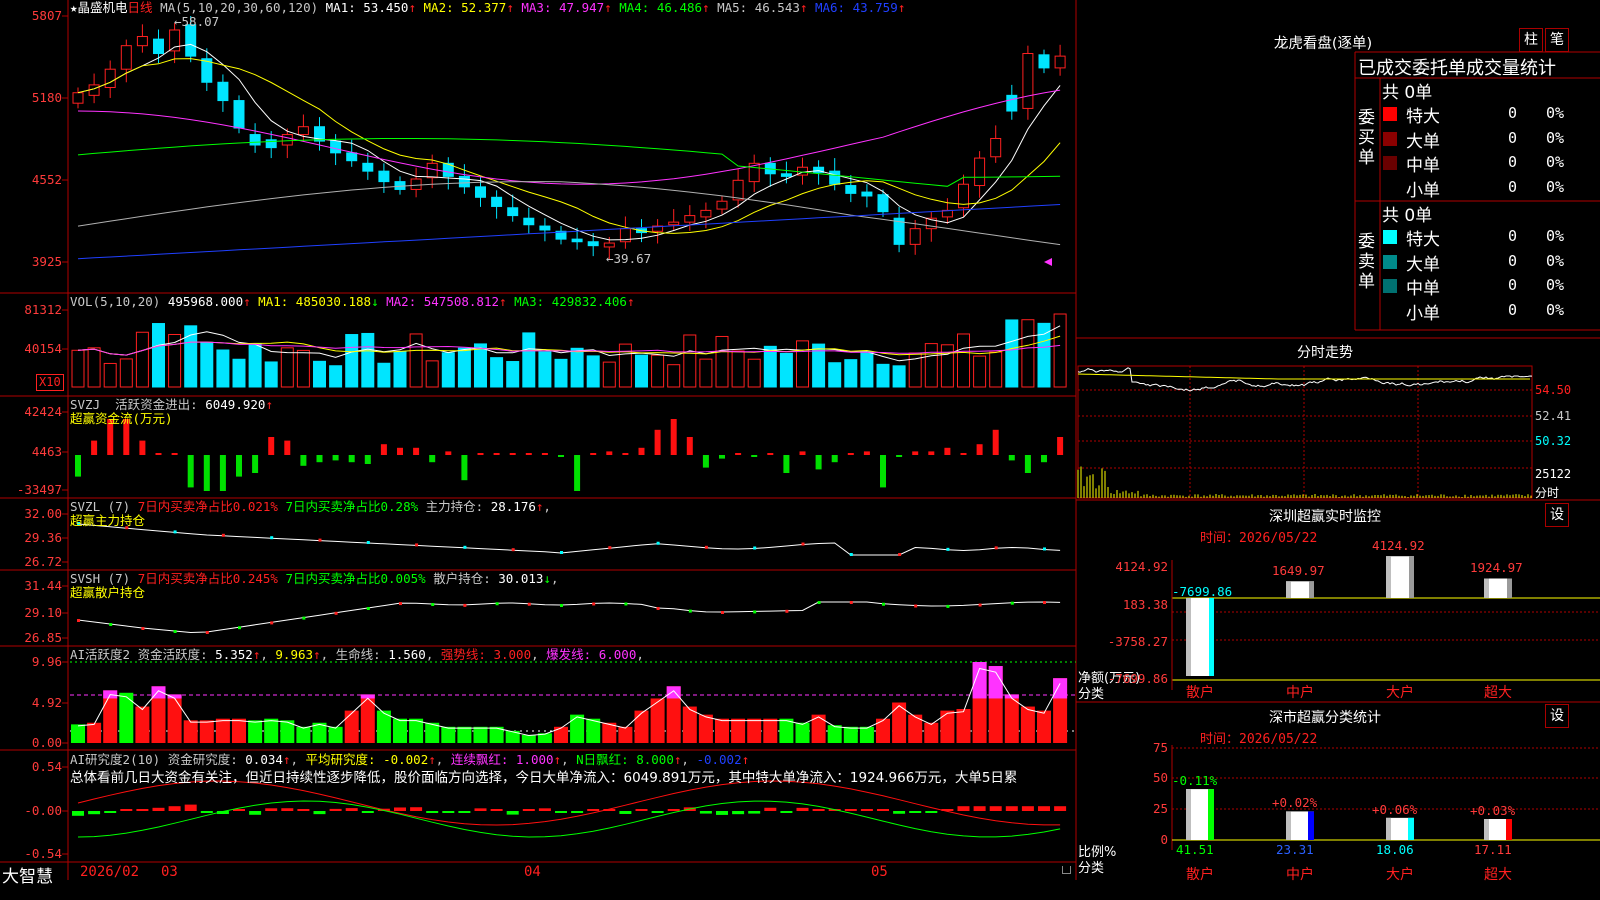 The width and height of the screenshot is (1600, 900). What do you see at coordinates (1048, 262) in the screenshot?
I see `scroll-marker` at bounding box center [1048, 262].